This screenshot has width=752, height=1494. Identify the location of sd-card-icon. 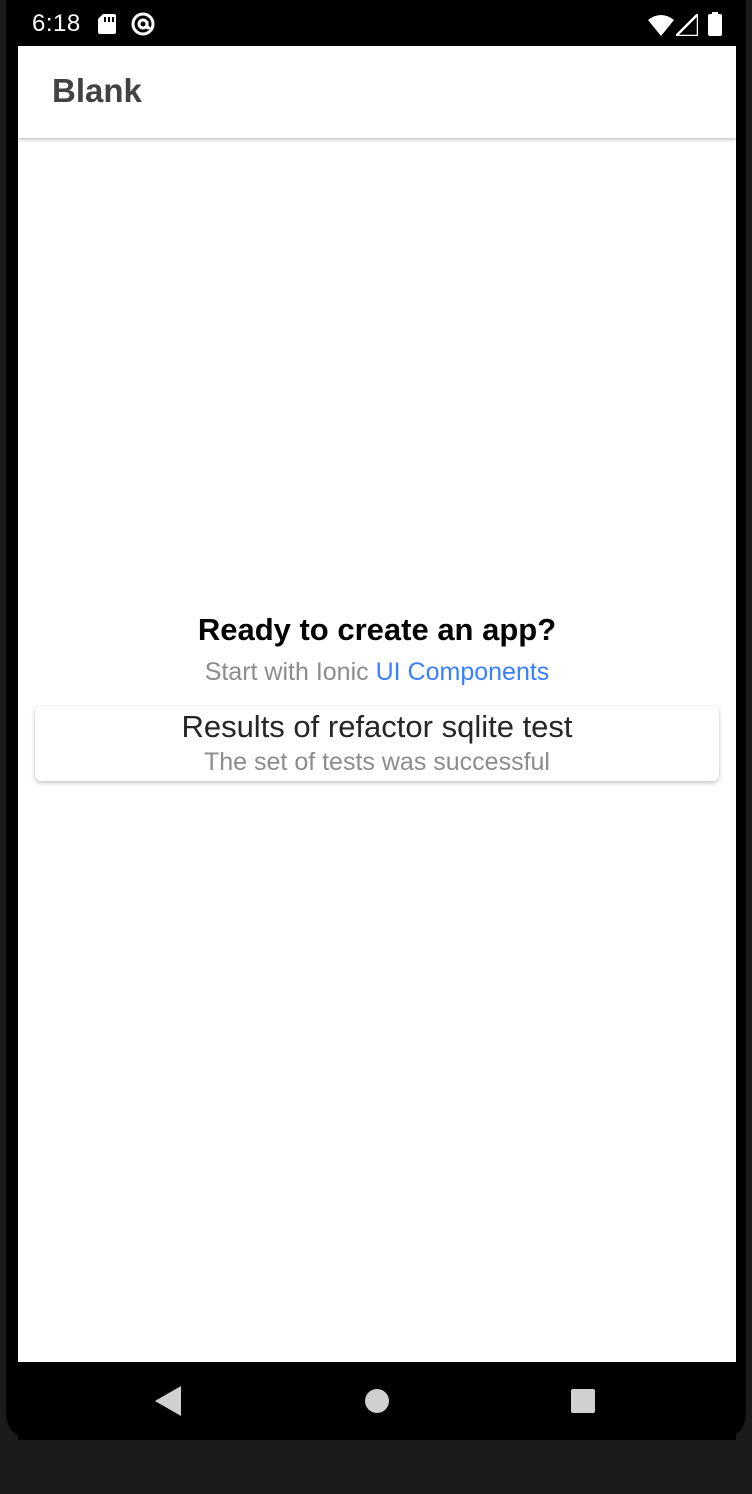
(107, 24).